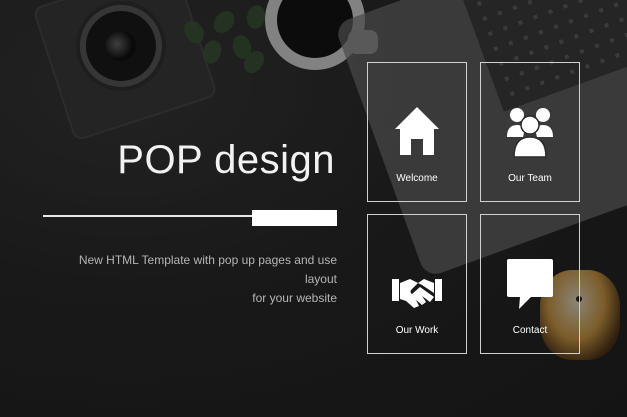 Image resolution: width=627 pixels, height=417 pixels. What do you see at coordinates (417, 178) in the screenshot?
I see `menu-label-welcome: Welcome` at bounding box center [417, 178].